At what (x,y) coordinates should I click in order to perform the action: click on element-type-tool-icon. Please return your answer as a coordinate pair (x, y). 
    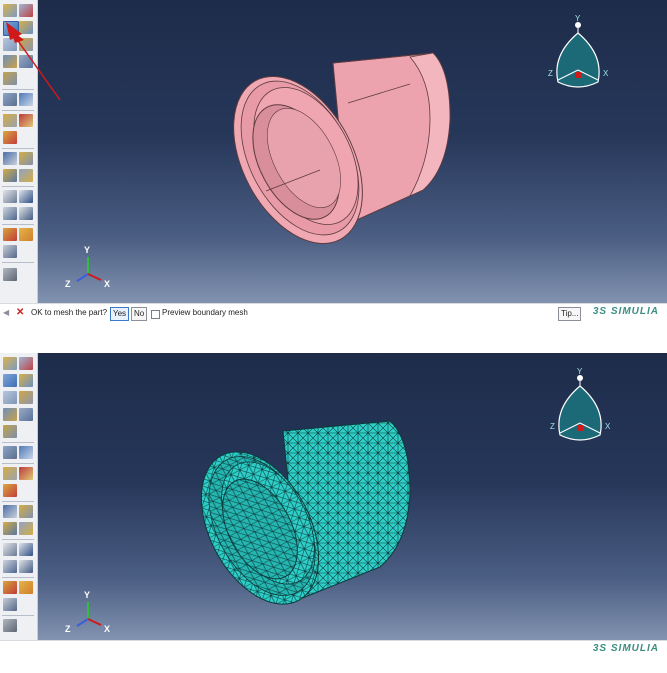
    Looking at the image, I should click on (26, 397).